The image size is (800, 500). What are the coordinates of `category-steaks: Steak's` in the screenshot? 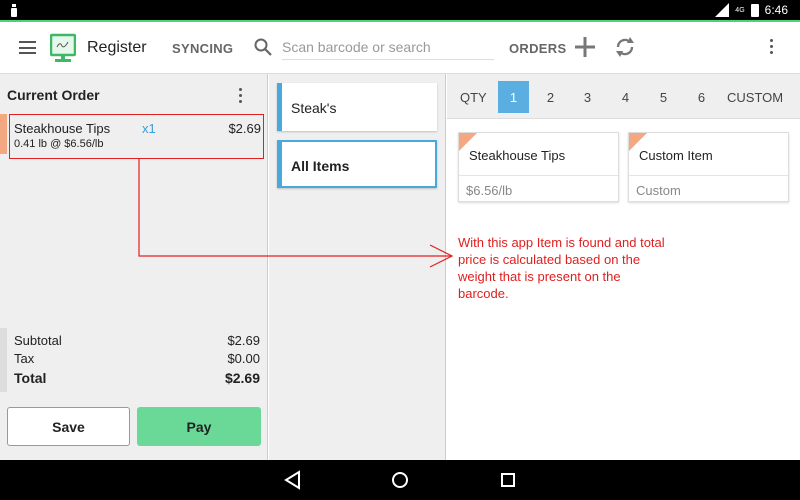 It's located at (357, 107).